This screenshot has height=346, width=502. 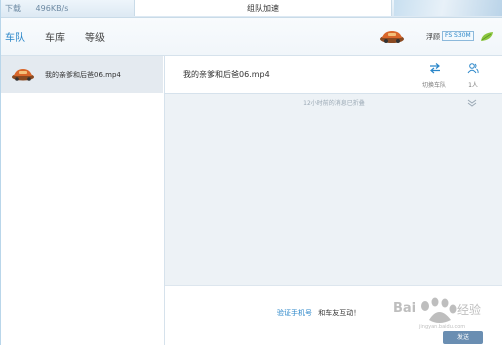 What do you see at coordinates (463, 337) in the screenshot?
I see `send-button: 发送` at bounding box center [463, 337].